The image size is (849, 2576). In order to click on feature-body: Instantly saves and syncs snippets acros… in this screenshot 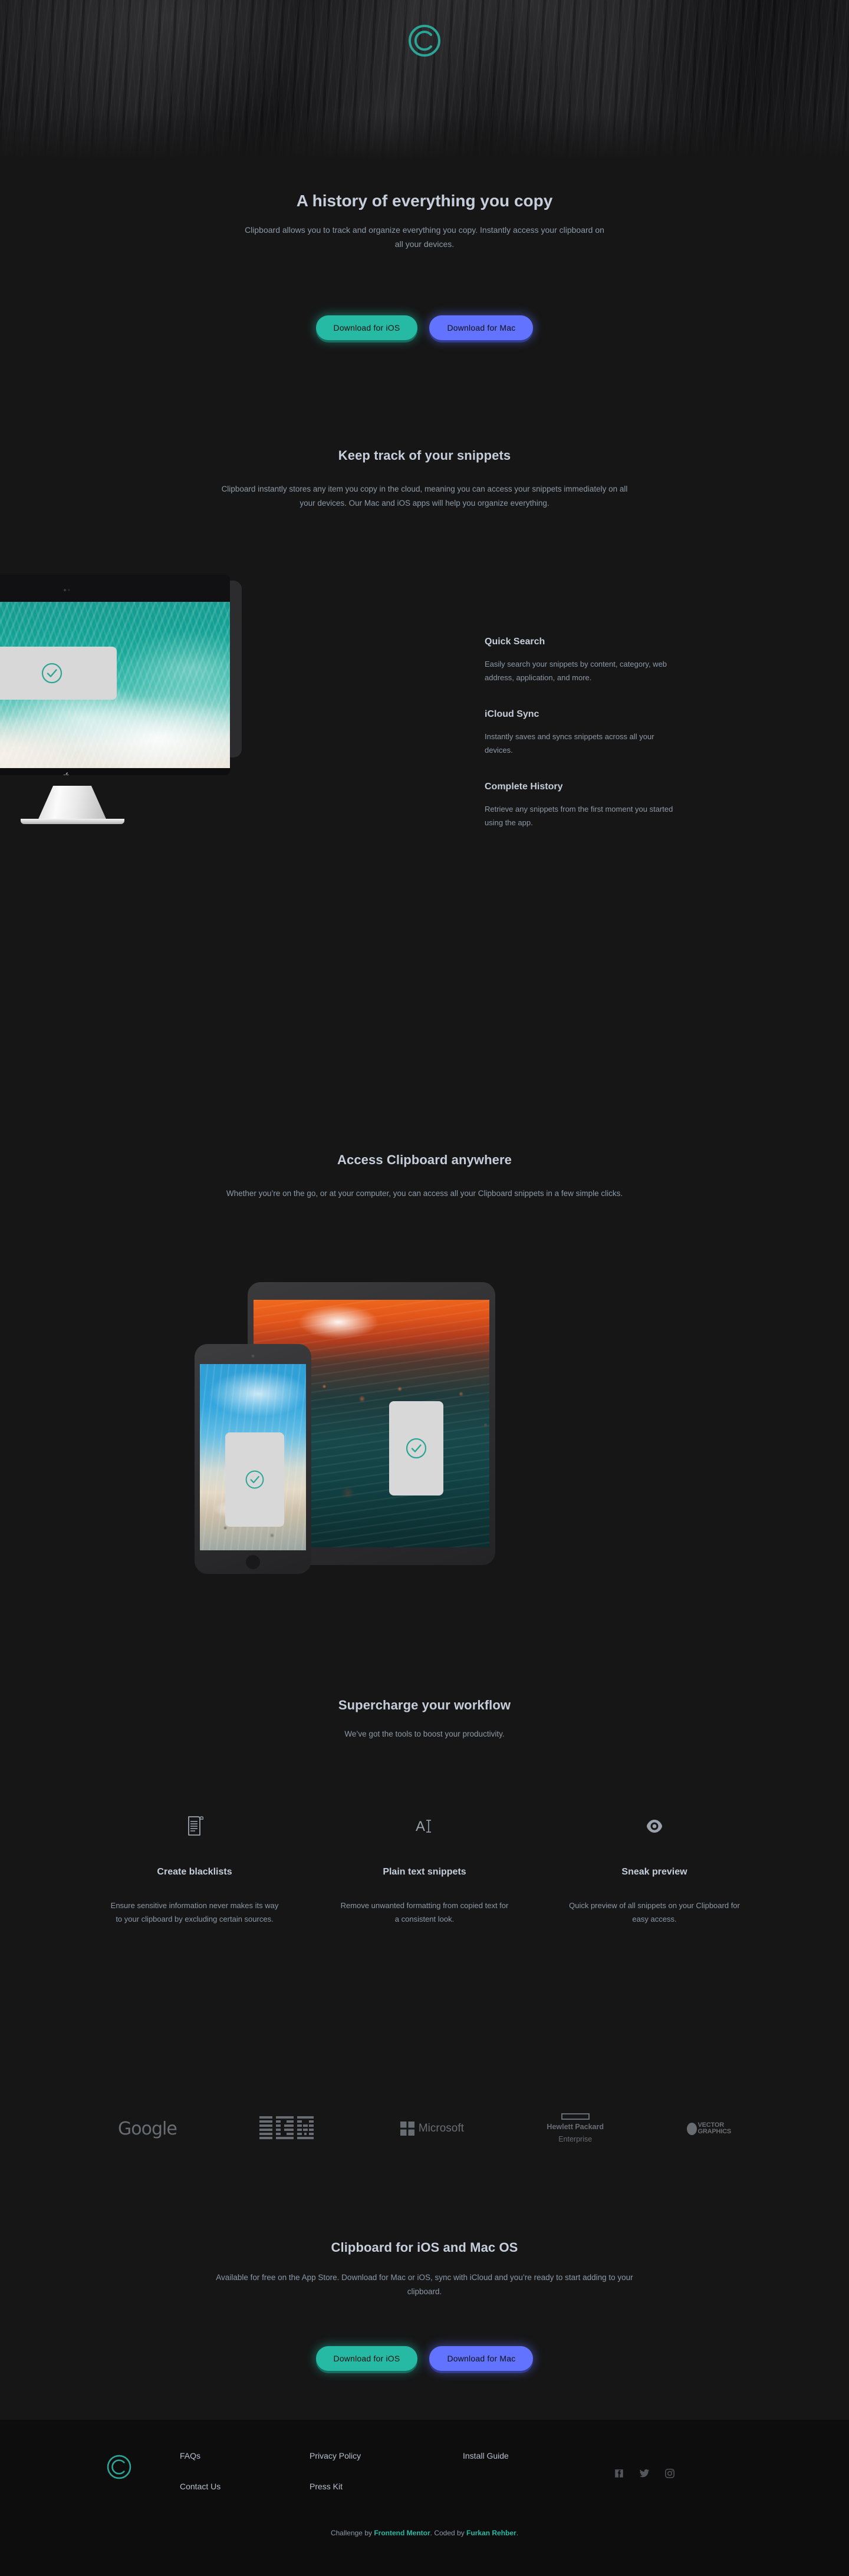, I will do `click(569, 743)`.